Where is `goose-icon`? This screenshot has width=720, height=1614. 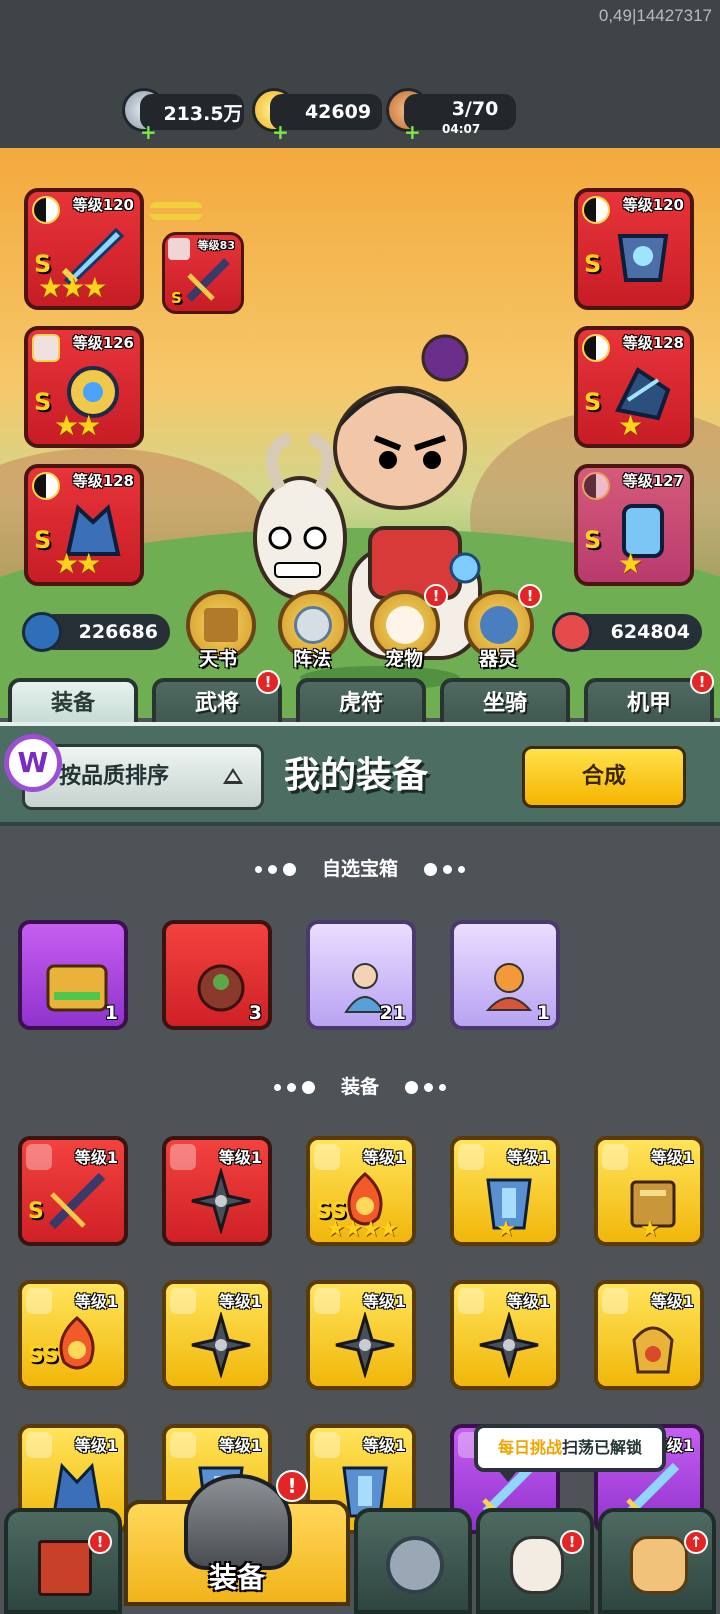
goose-icon is located at coordinates (537, 1565).